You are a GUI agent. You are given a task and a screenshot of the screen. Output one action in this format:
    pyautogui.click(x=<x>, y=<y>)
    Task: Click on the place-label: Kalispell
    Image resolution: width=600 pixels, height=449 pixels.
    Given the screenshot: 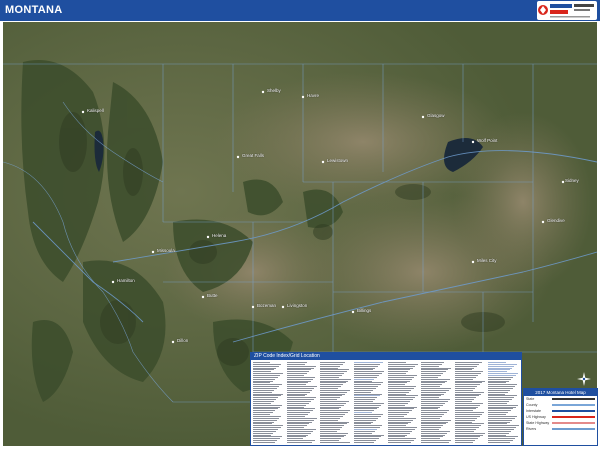 What is the action you would take?
    pyautogui.click(x=95, y=110)
    